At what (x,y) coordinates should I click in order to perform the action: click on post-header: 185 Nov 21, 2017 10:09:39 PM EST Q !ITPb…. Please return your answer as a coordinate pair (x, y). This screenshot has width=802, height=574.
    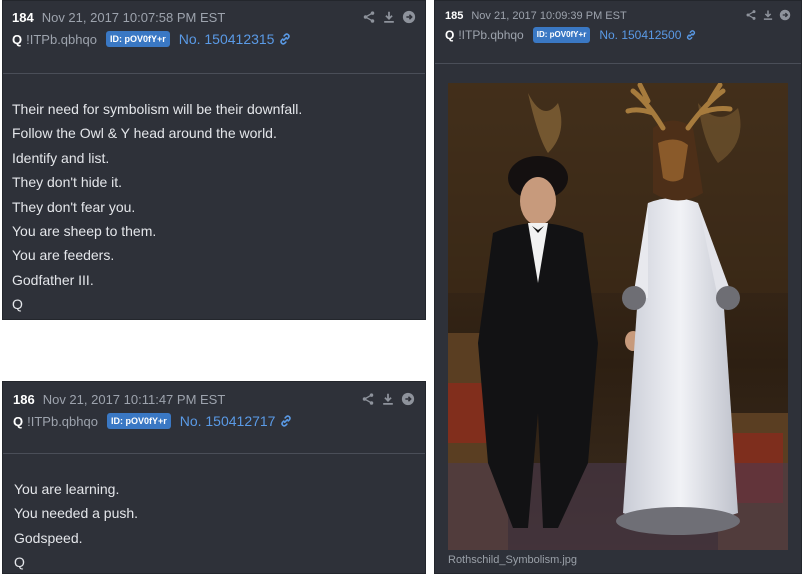
    Looking at the image, I should click on (618, 22).